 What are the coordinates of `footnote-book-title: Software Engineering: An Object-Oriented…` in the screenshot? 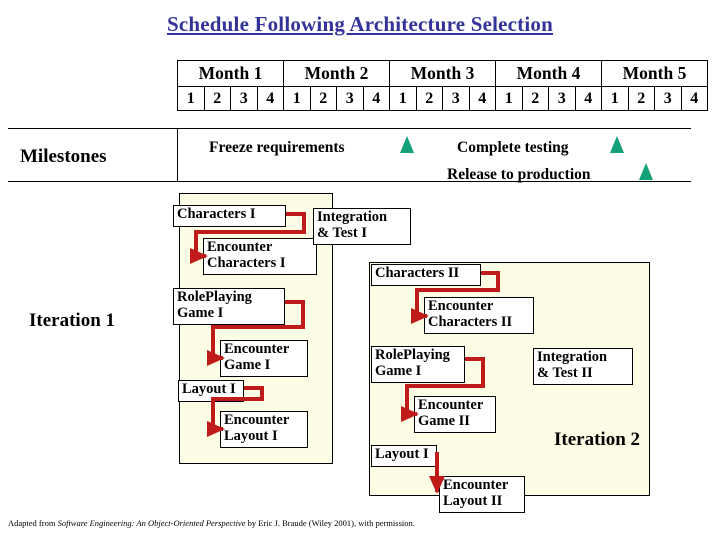 It's located at (151, 523).